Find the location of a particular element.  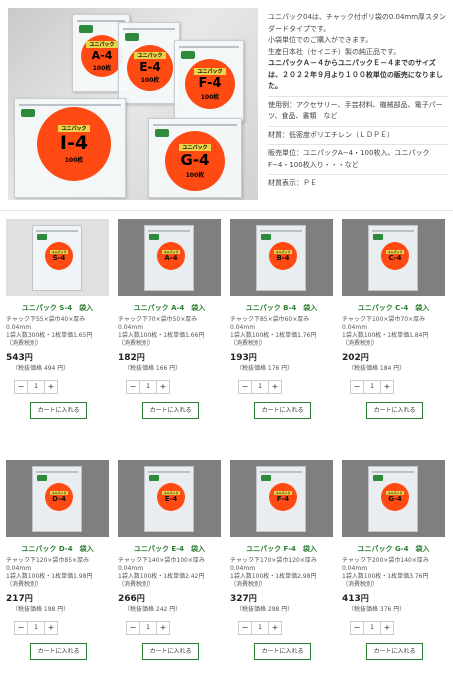

product-unit: 1袋入数100枚・1枚単価1.98円 is located at coordinates (49, 576).